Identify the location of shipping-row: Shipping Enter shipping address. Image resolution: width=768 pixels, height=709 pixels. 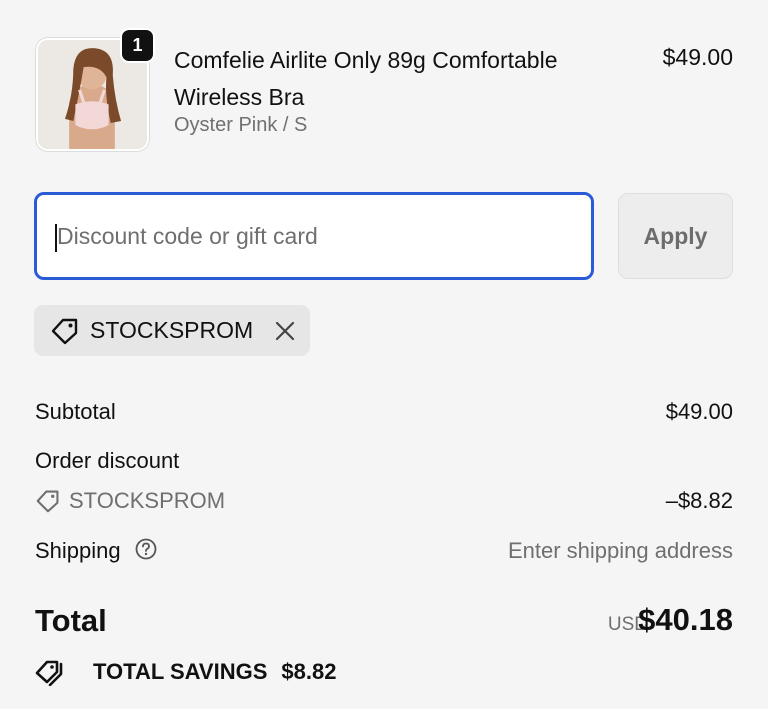
(384, 552).